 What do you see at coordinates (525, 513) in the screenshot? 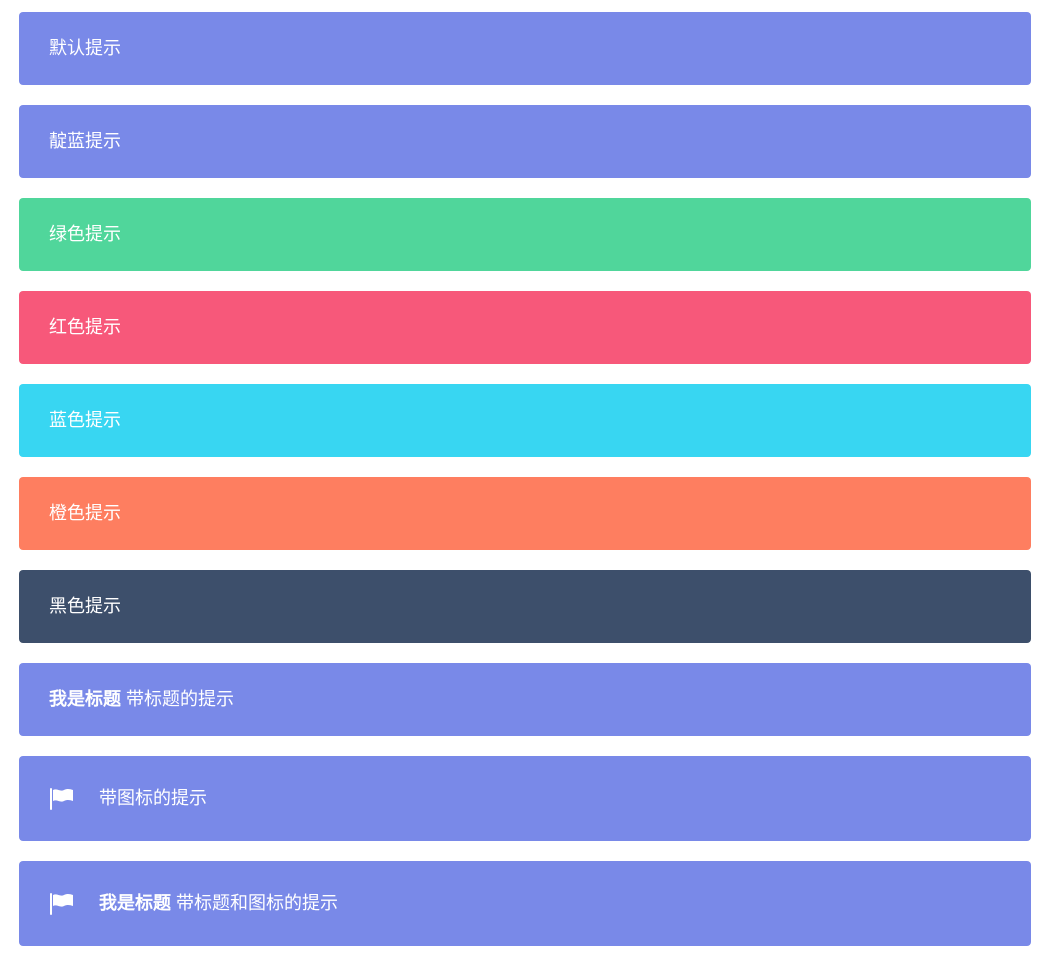
I see `alert-orange: 橙色提示` at bounding box center [525, 513].